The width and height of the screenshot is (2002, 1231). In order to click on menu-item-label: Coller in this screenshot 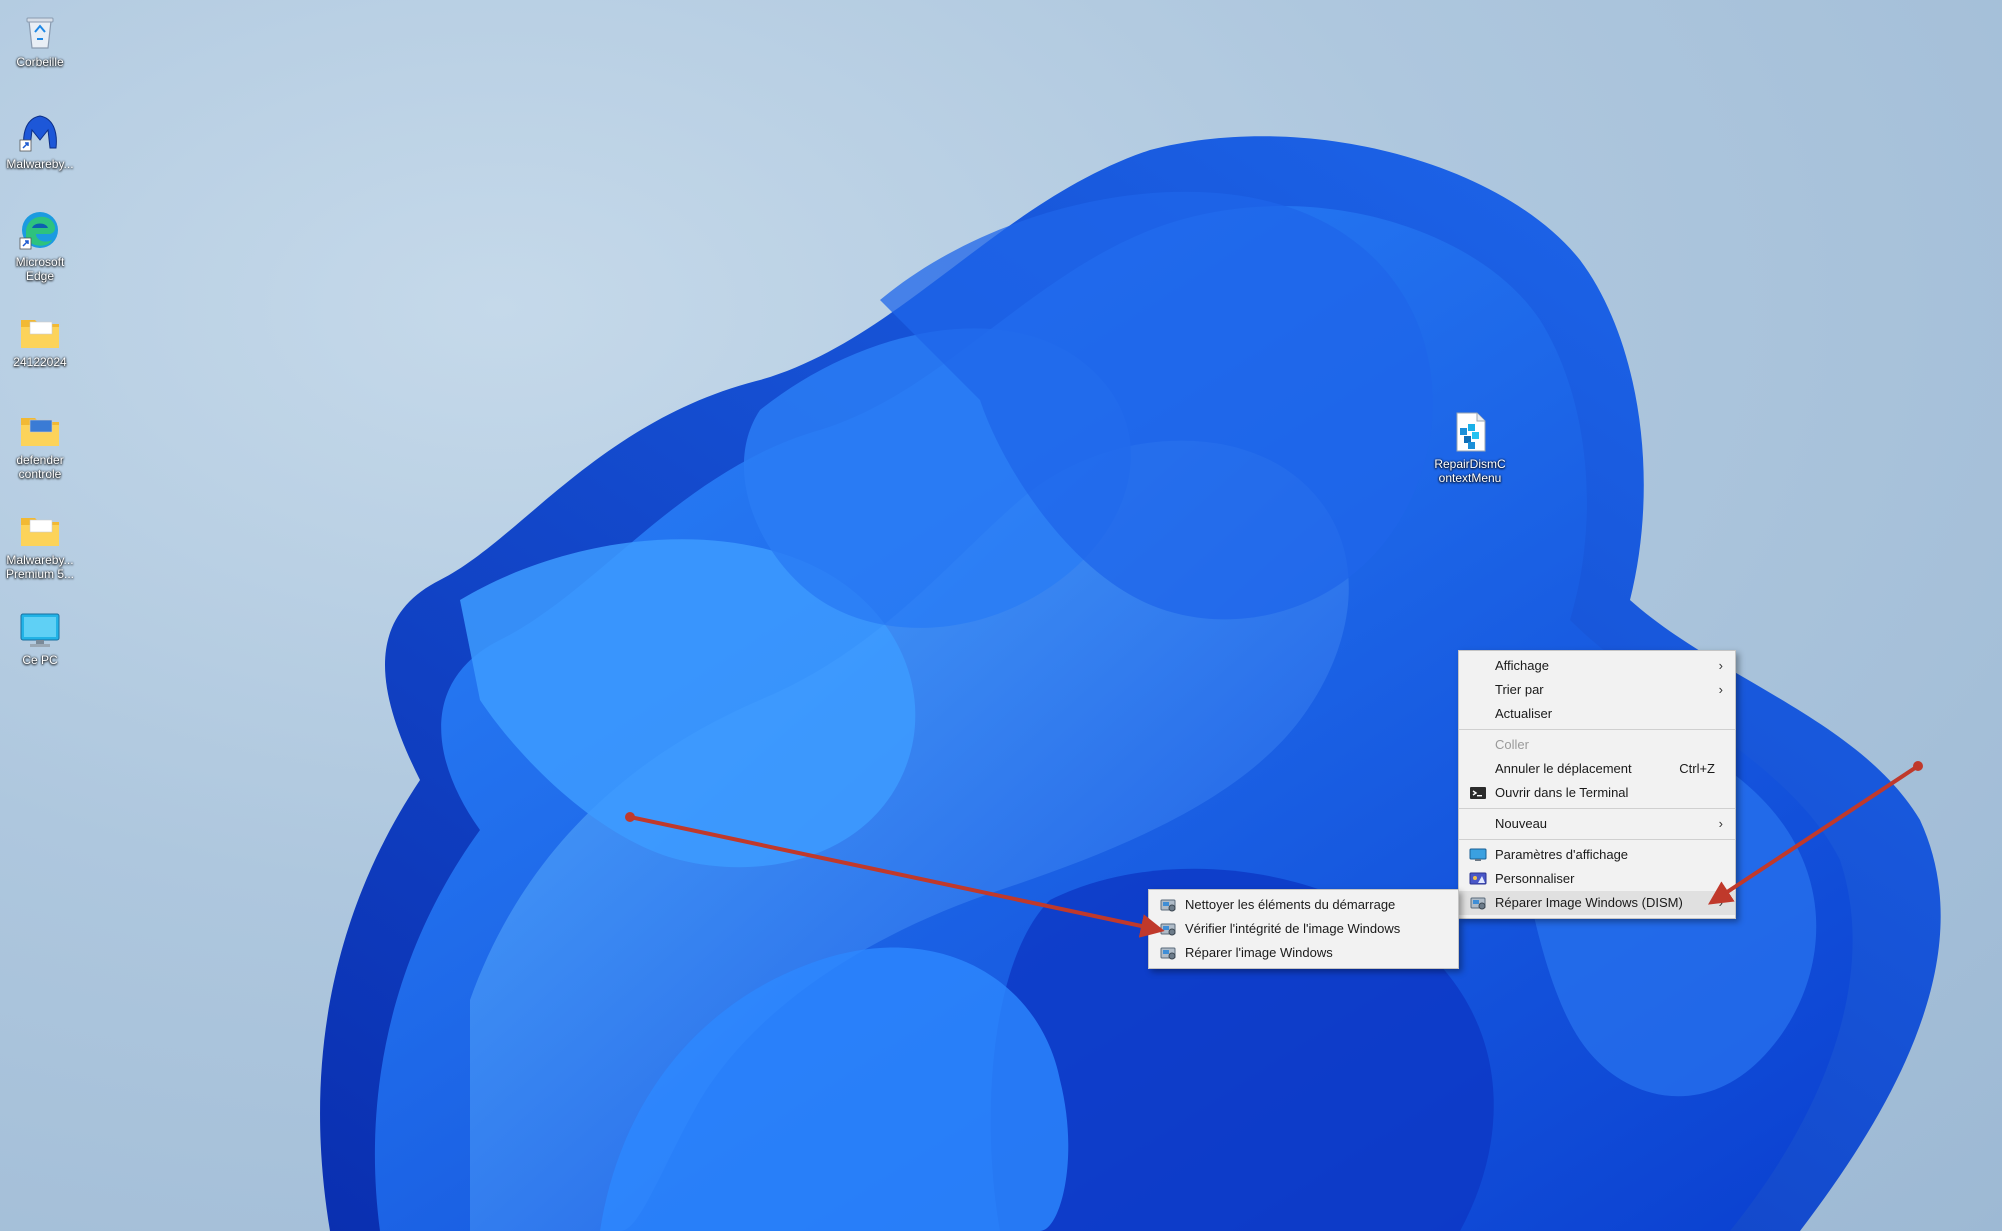, I will do `click(1512, 744)`.